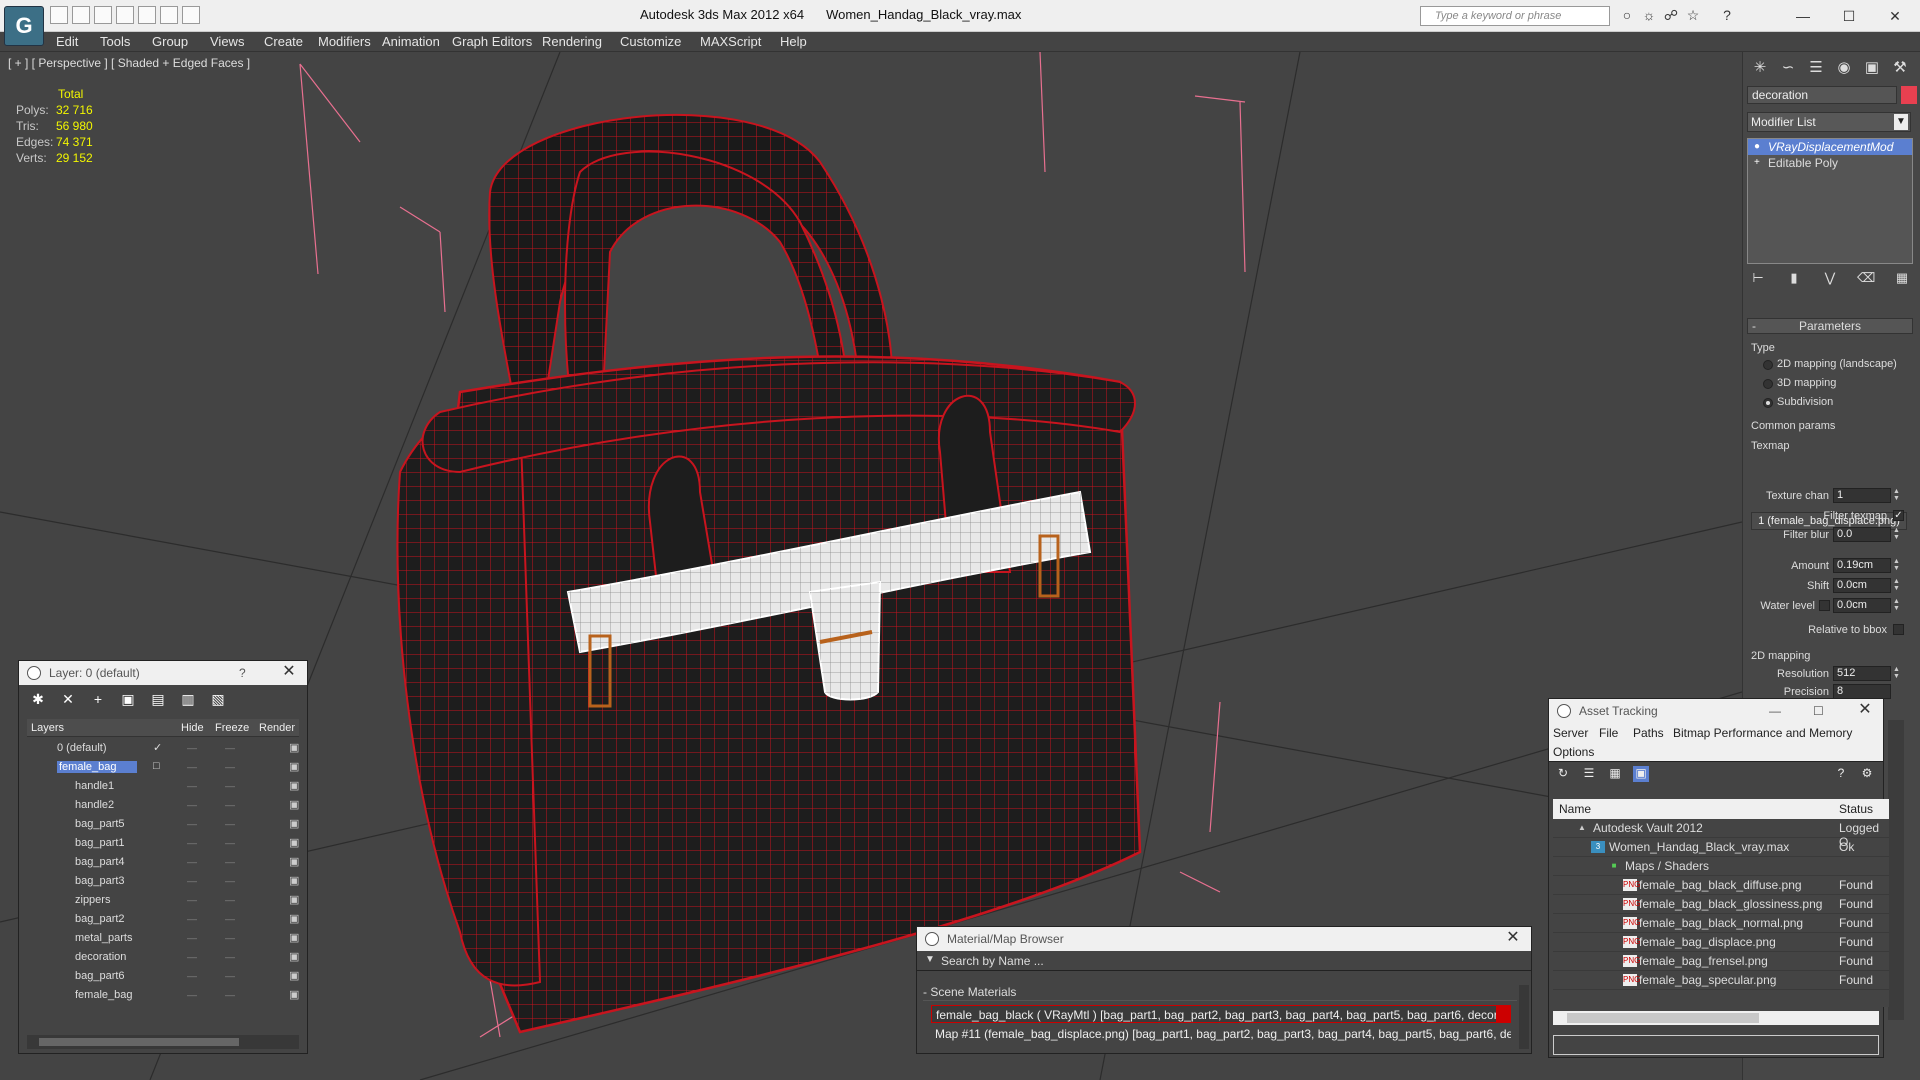 The image size is (1920, 1080). I want to click on radio-3d-mapping: 3D mapping, so click(1799, 383).